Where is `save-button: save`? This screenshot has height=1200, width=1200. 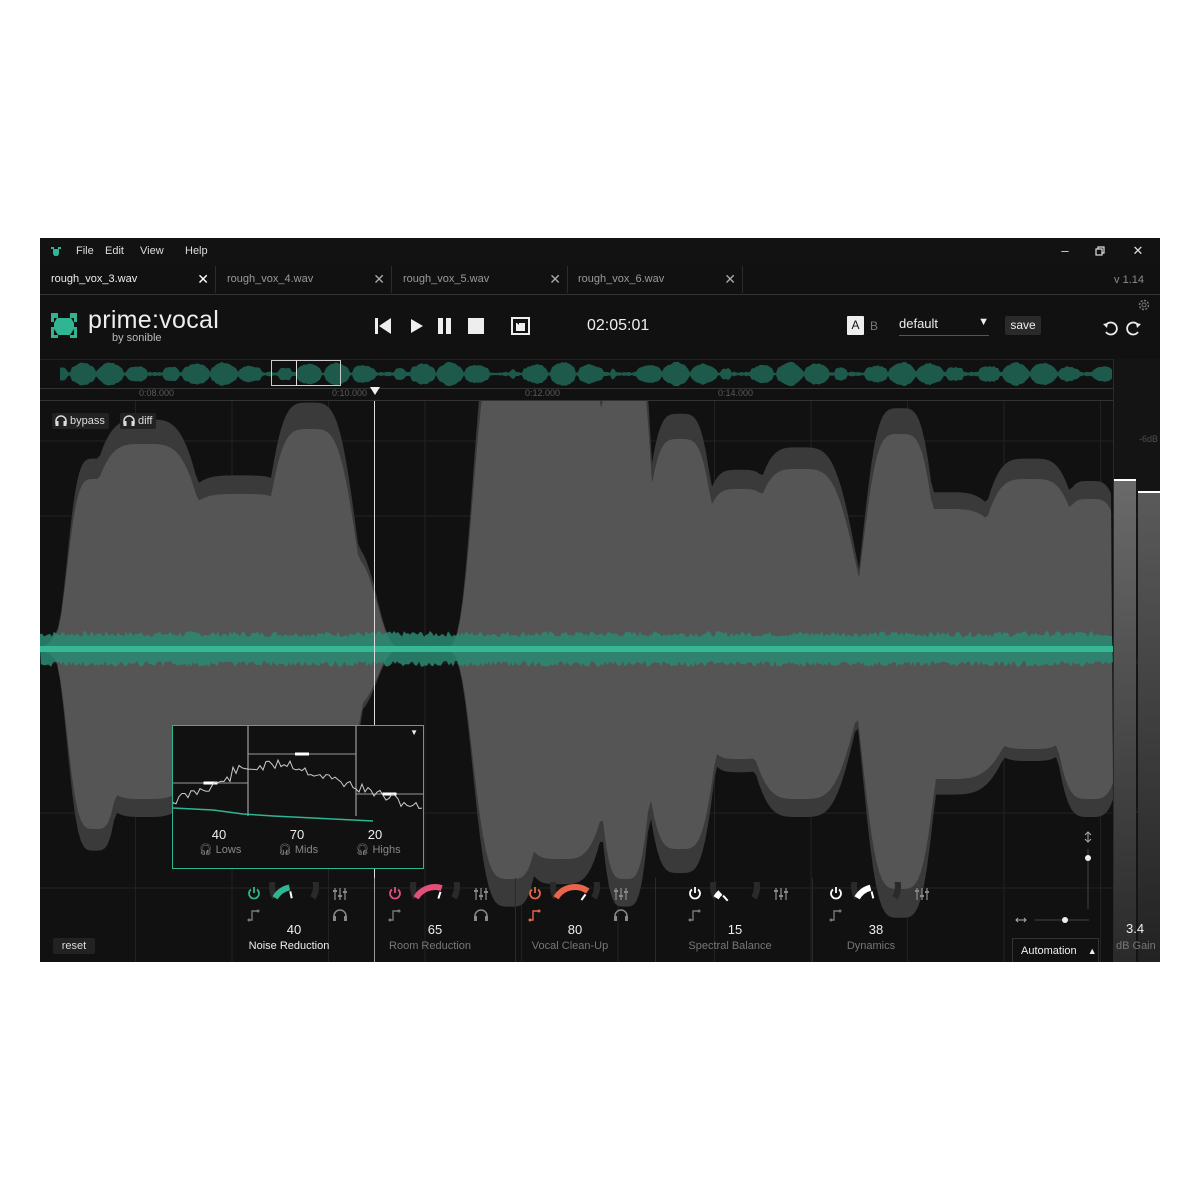
save-button: save is located at coordinates (1023, 325).